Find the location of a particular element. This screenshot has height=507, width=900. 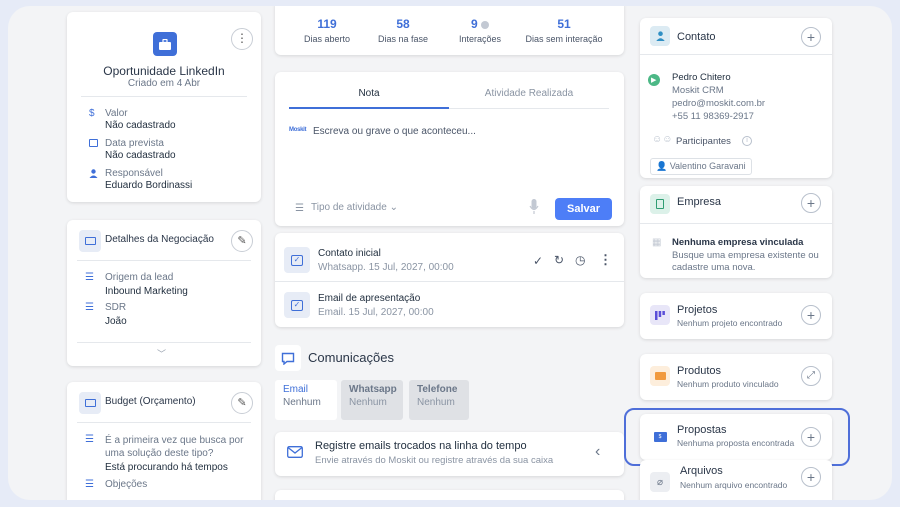

contact-company: Moskit CRM is located at coordinates (698, 90).